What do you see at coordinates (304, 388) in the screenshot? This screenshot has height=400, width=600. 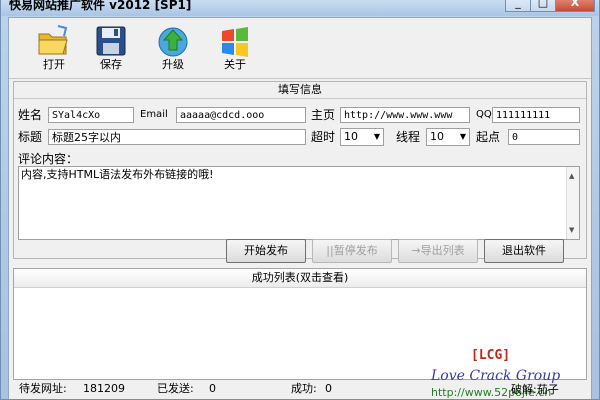 I see `success-label: 成功:` at bounding box center [304, 388].